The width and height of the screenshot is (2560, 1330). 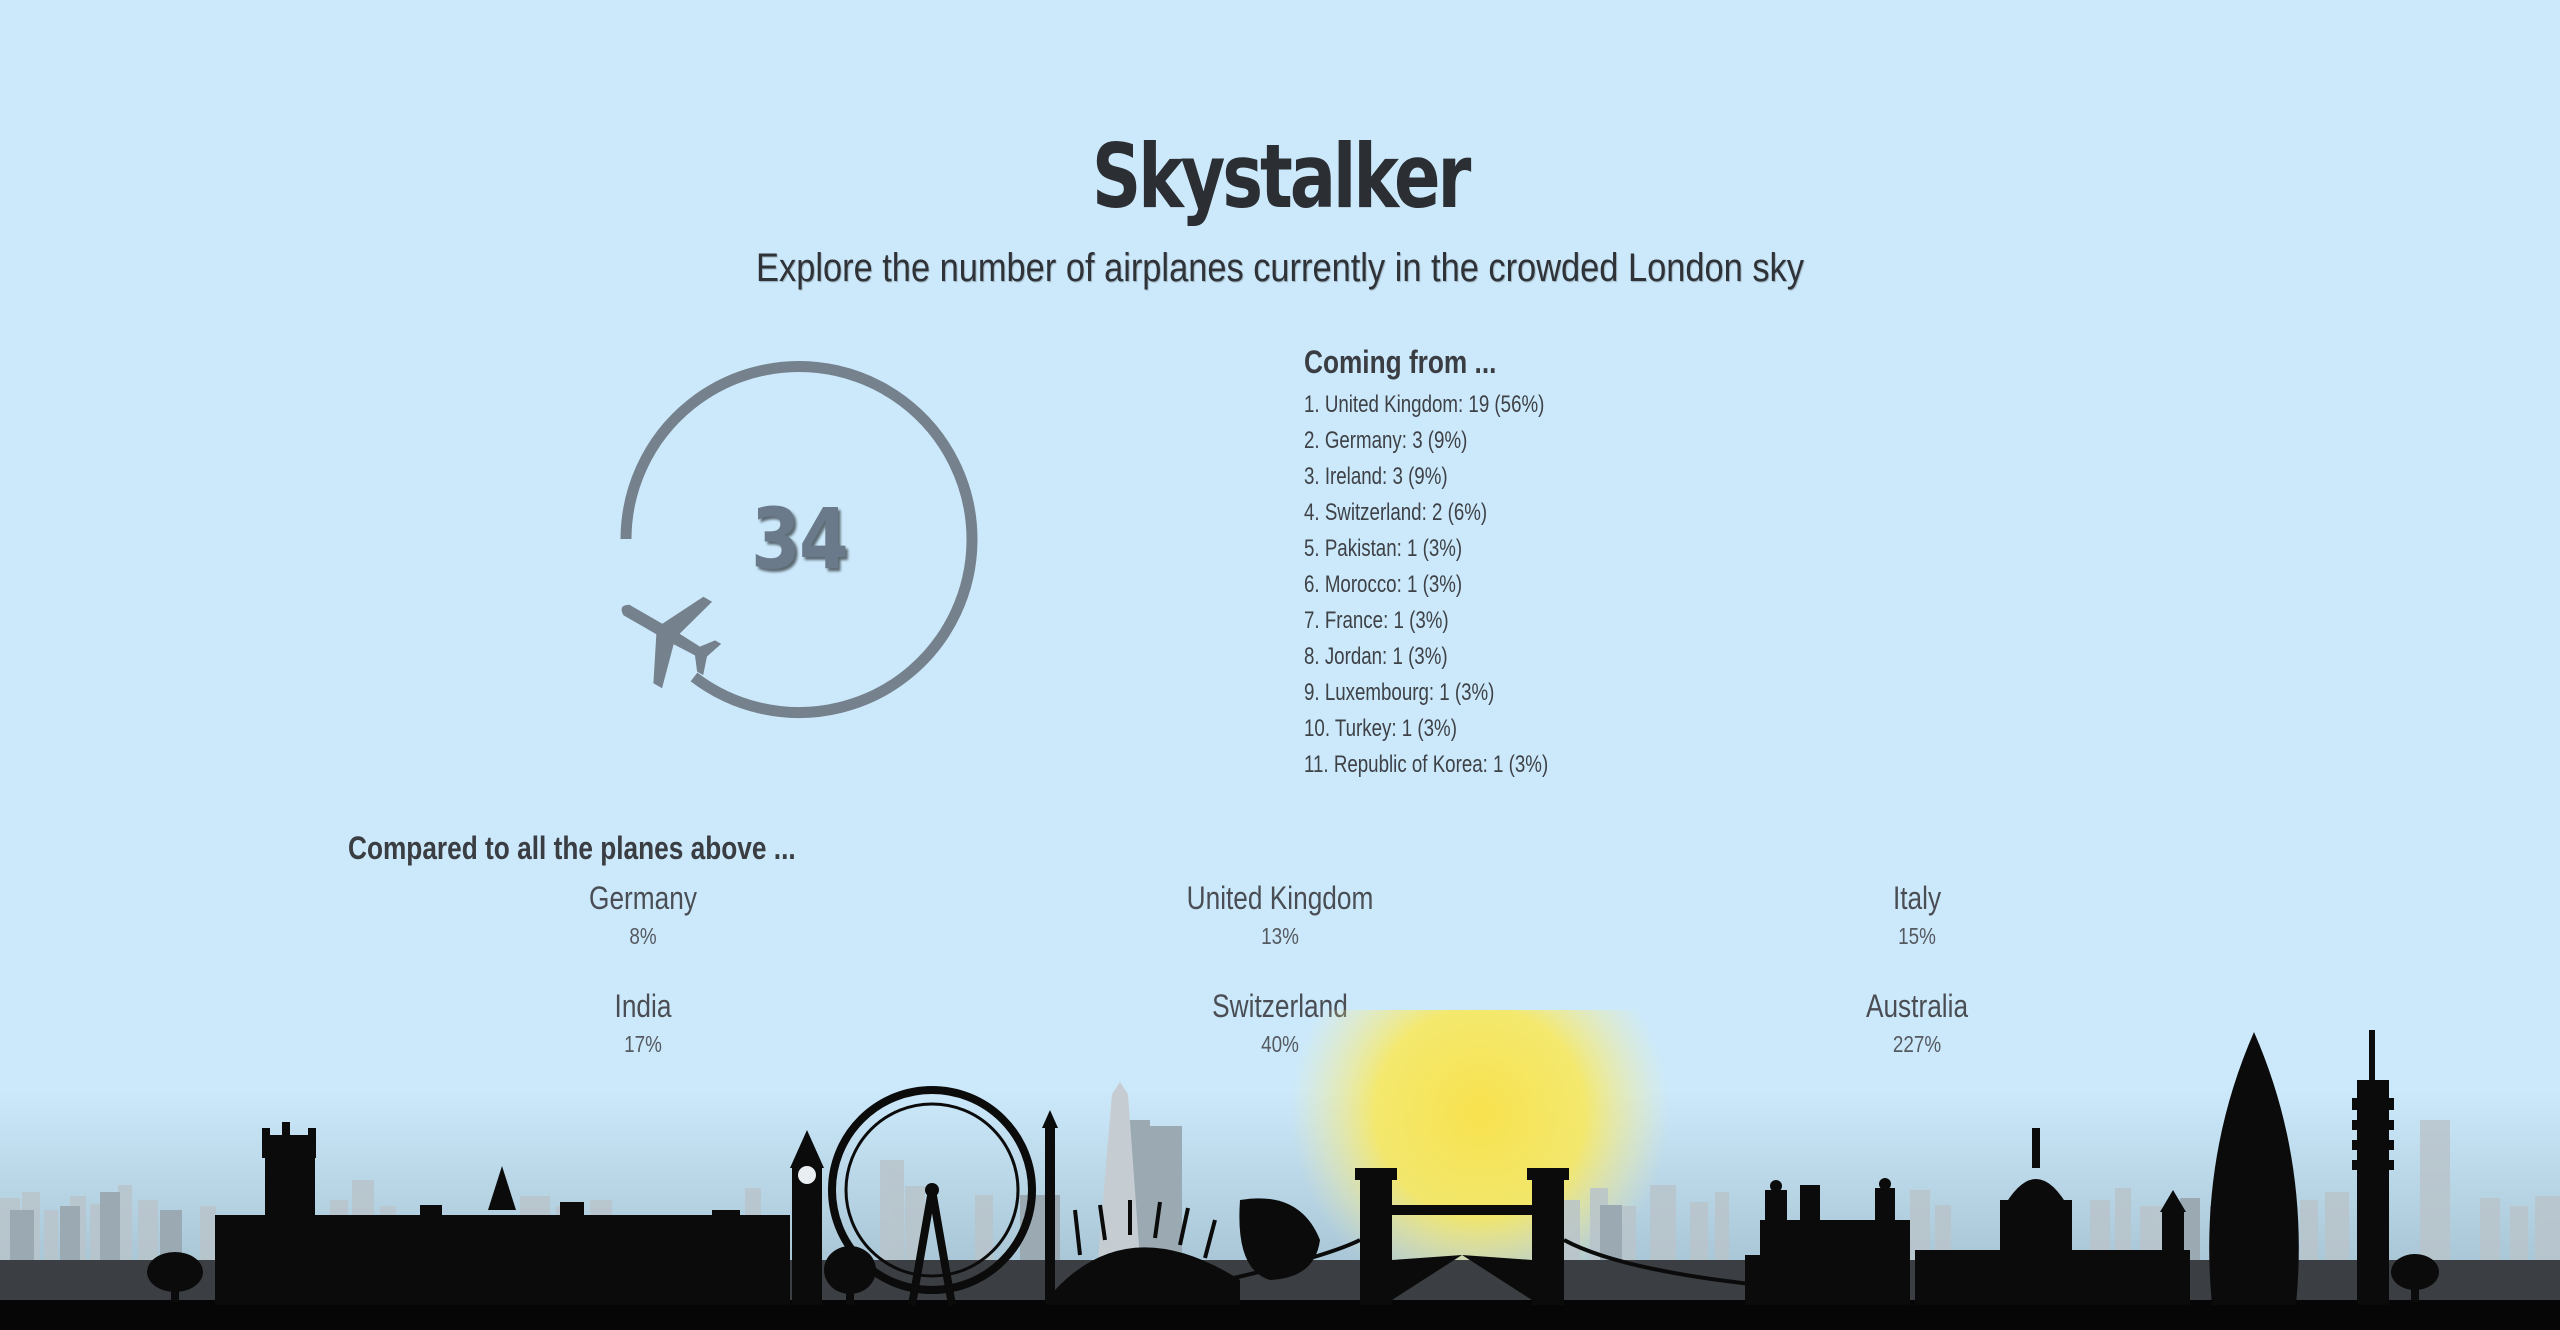 I want to click on comparison-item-germany: Germany 8%, so click(x=643, y=915).